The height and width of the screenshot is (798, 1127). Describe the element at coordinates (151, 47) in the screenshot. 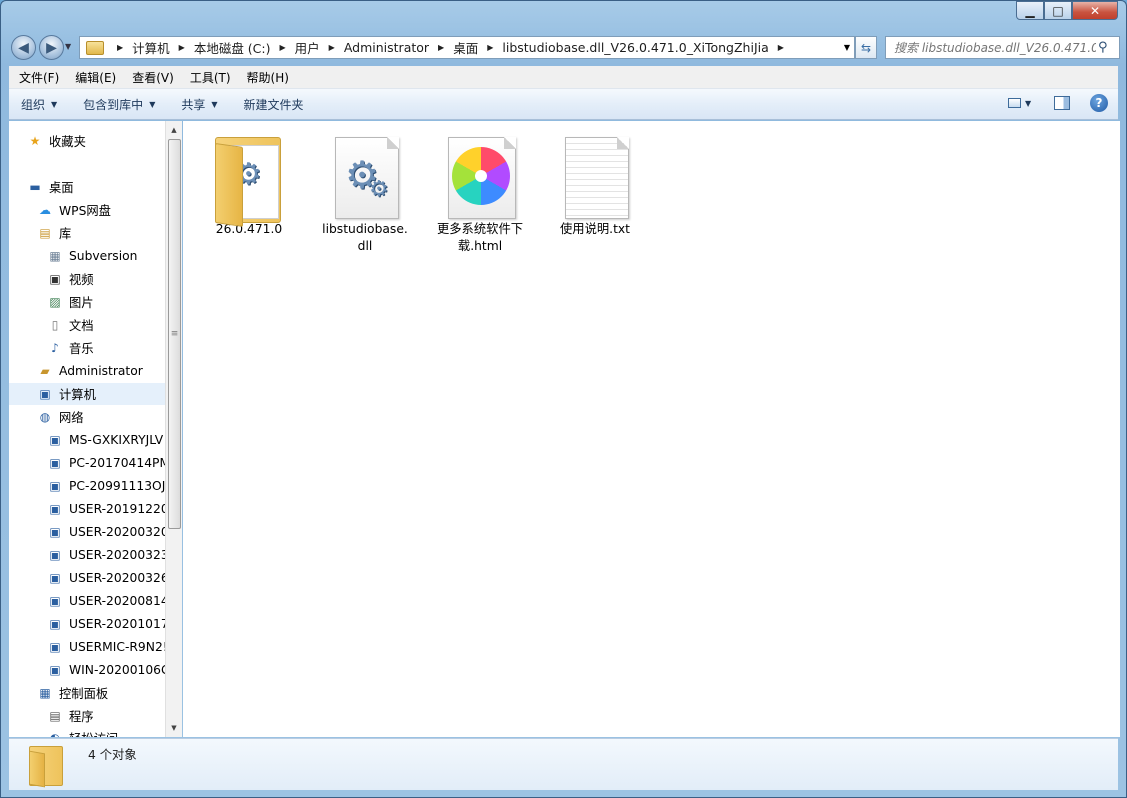

I see `breadcrumb-computer: 计算机` at that location.